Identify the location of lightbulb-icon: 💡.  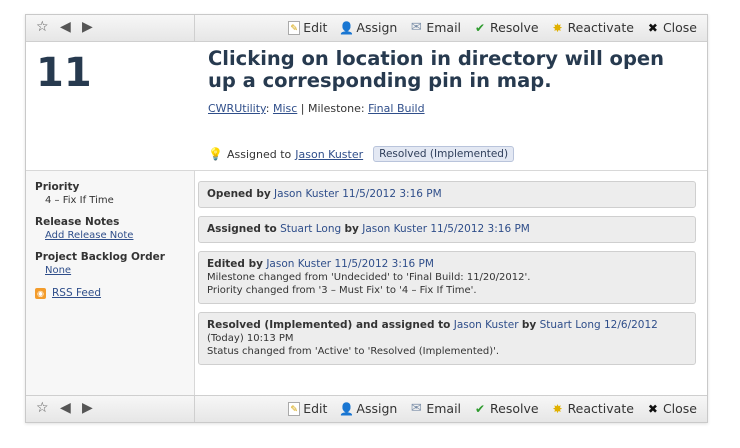
(215, 154).